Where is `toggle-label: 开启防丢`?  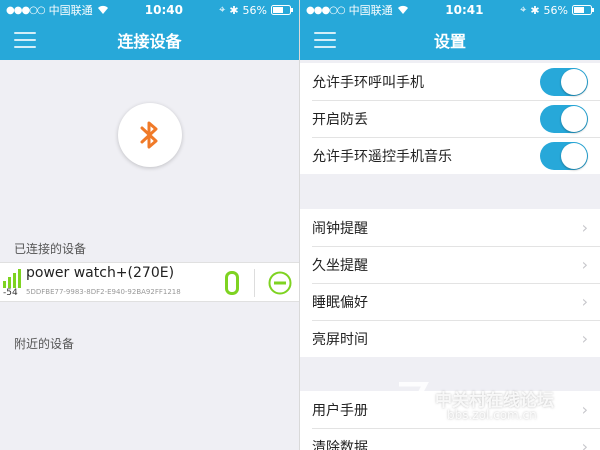
toggle-label: 开启防丢 is located at coordinates (340, 119).